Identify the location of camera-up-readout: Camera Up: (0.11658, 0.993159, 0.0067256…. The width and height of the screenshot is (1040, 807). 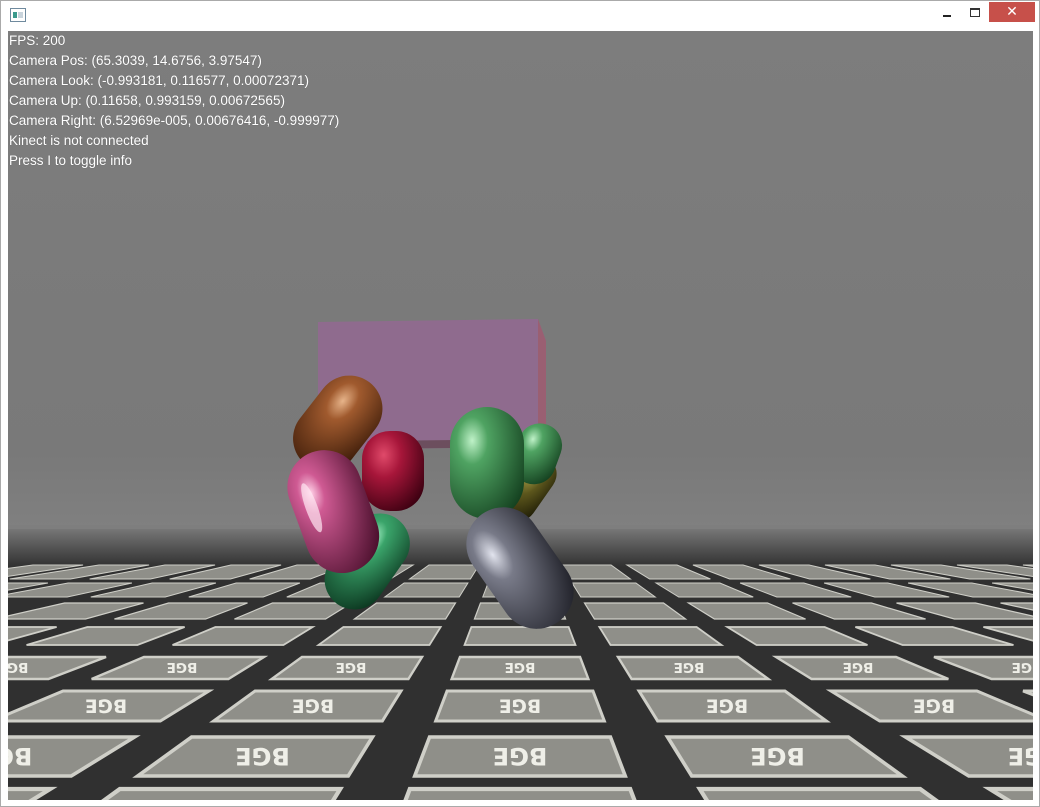
(147, 100).